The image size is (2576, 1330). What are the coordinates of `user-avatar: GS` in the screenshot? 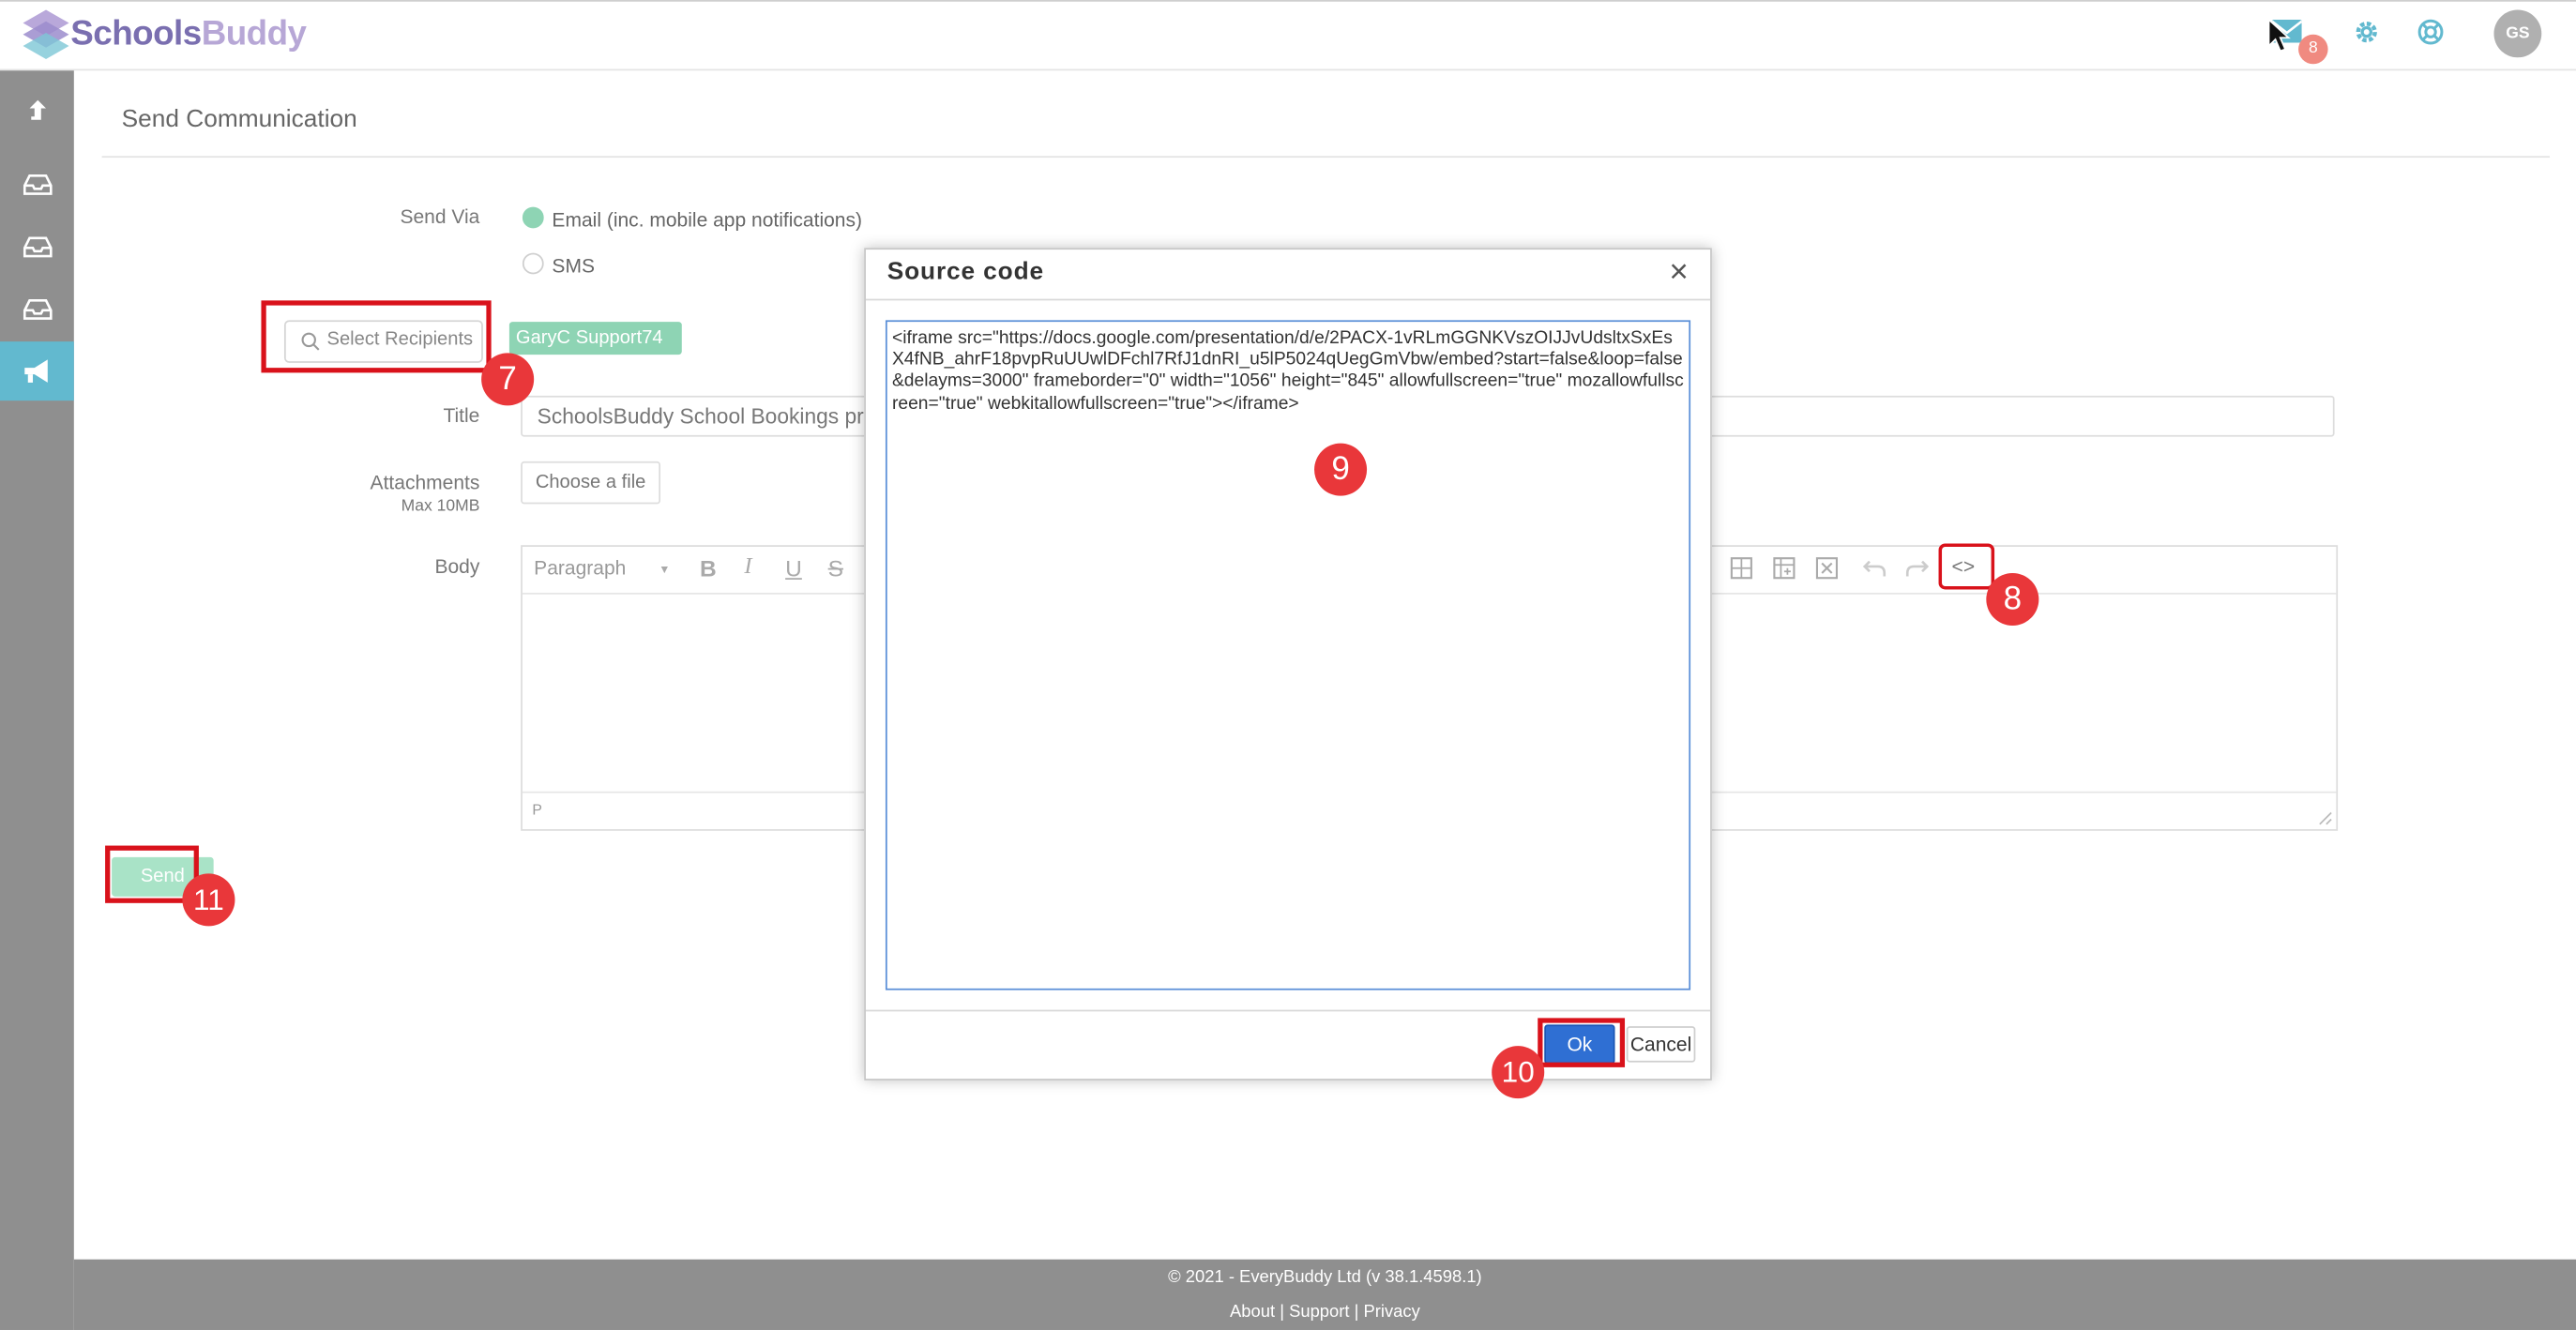 It's located at (2517, 33).